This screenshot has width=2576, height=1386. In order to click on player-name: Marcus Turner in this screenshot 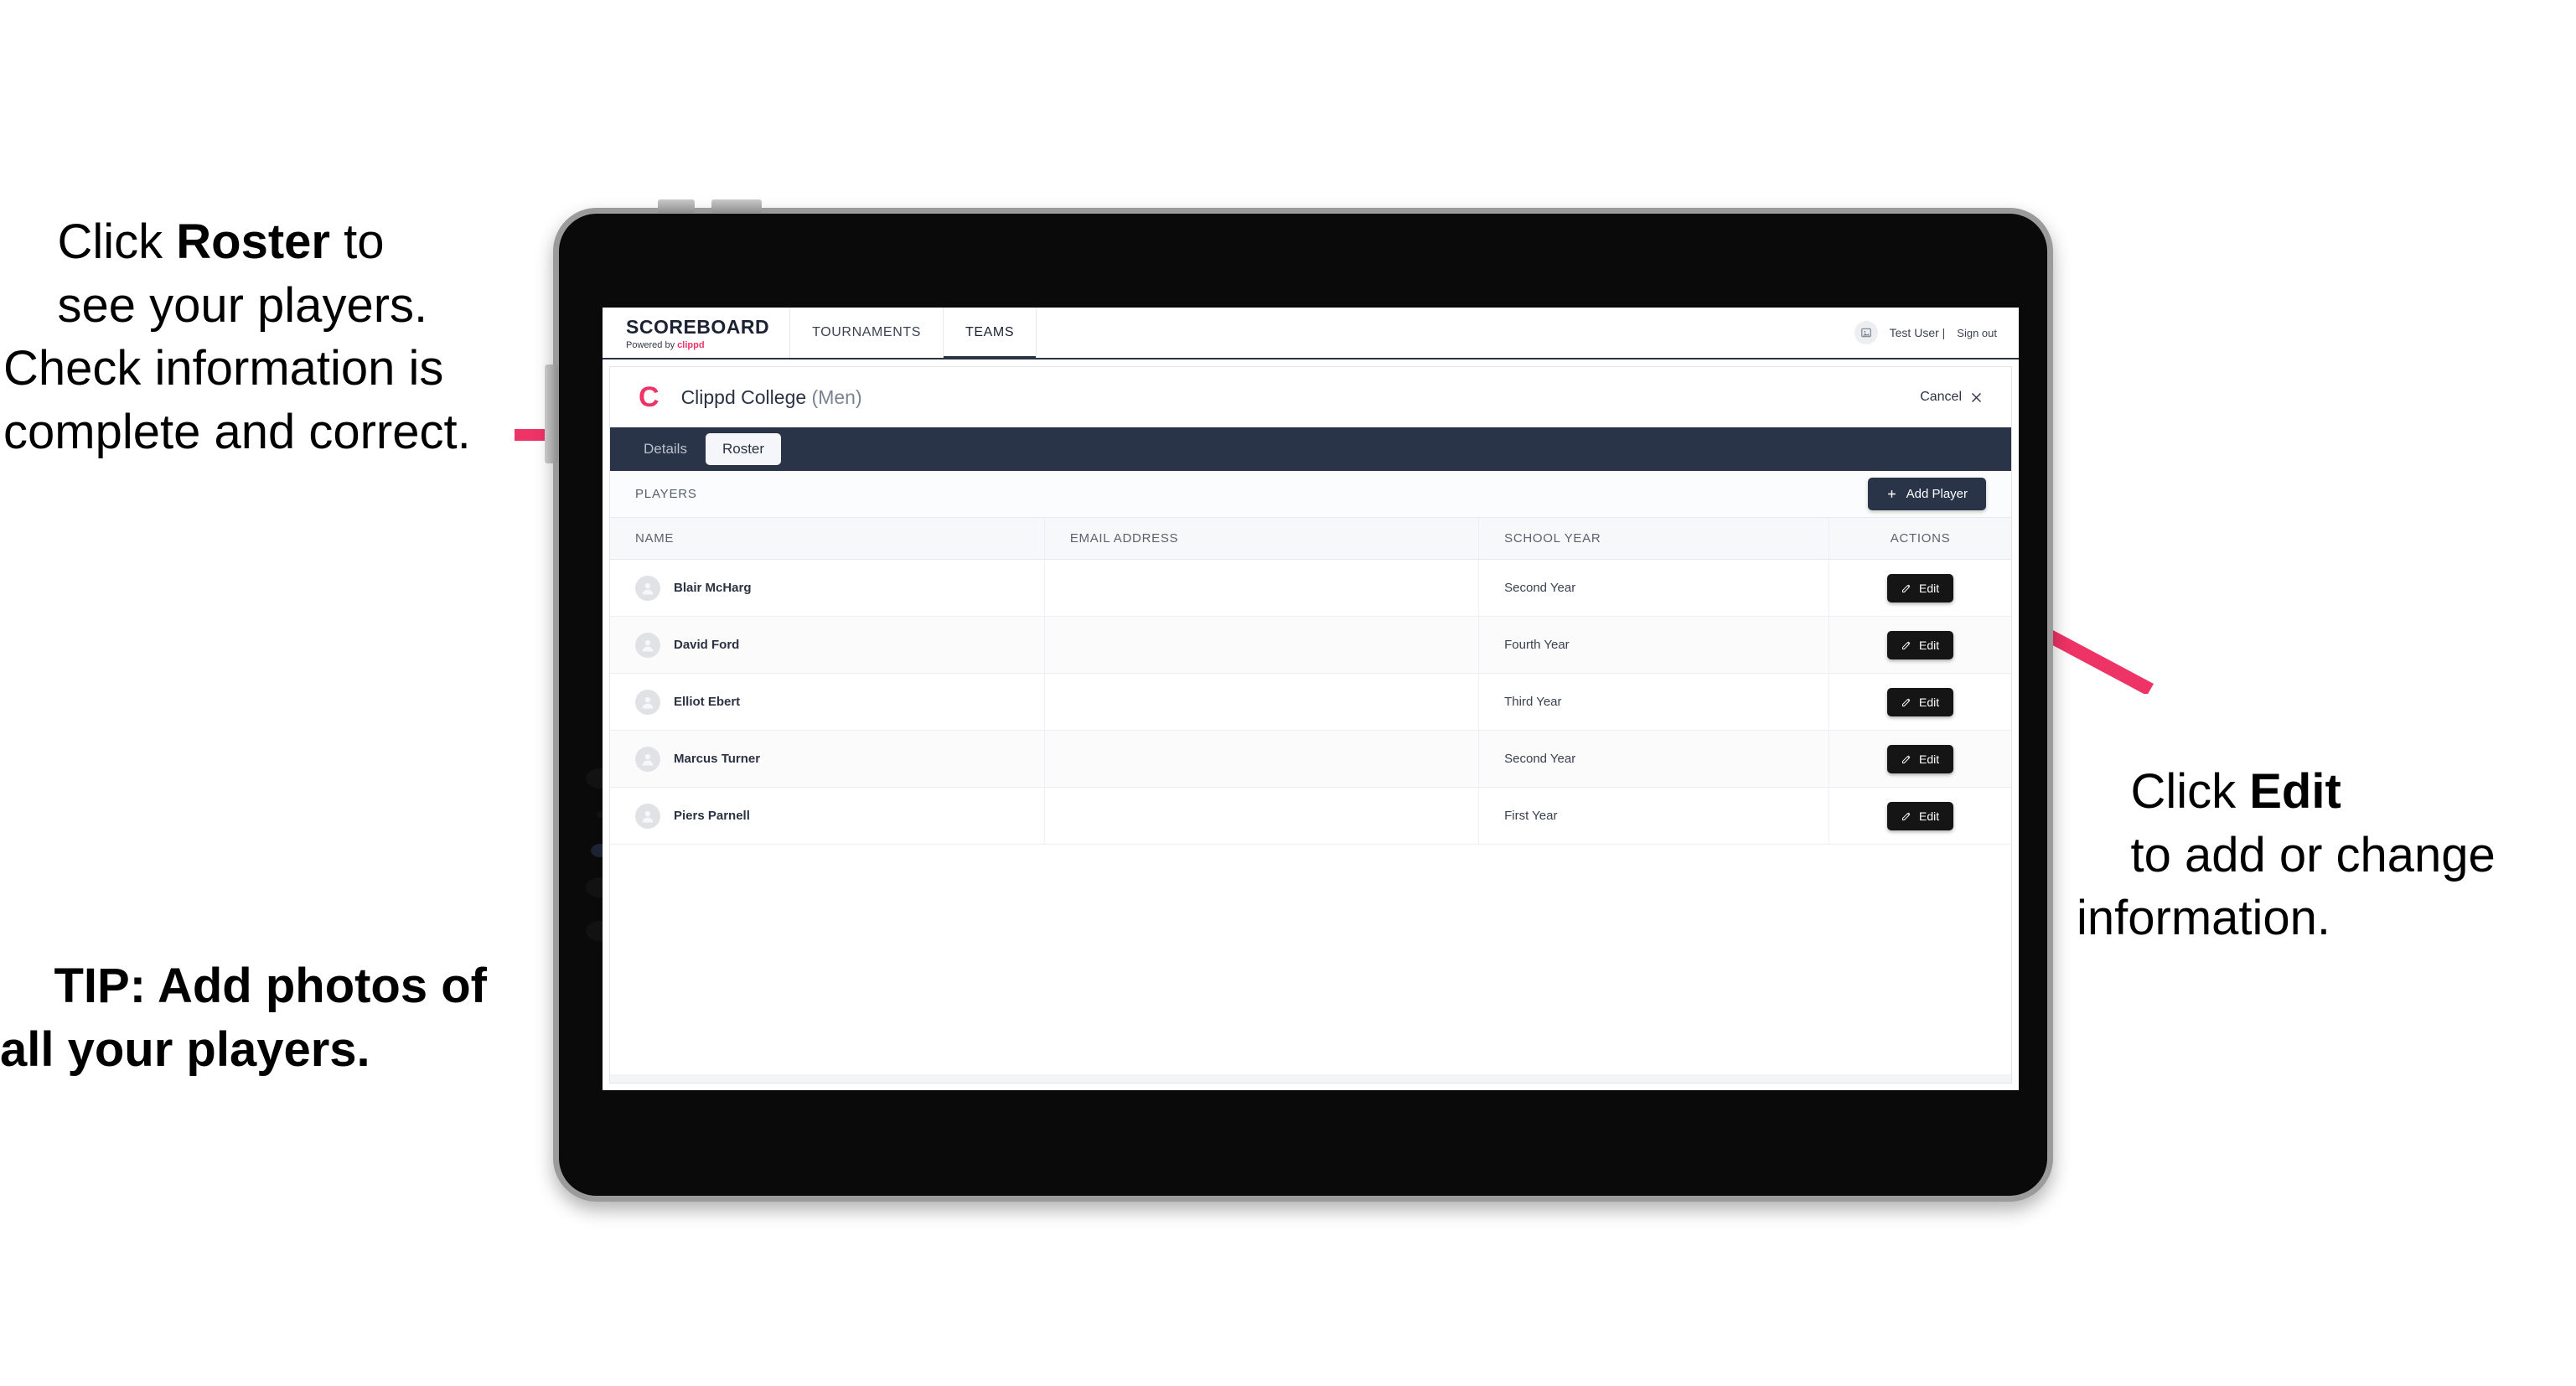, I will do `click(717, 759)`.